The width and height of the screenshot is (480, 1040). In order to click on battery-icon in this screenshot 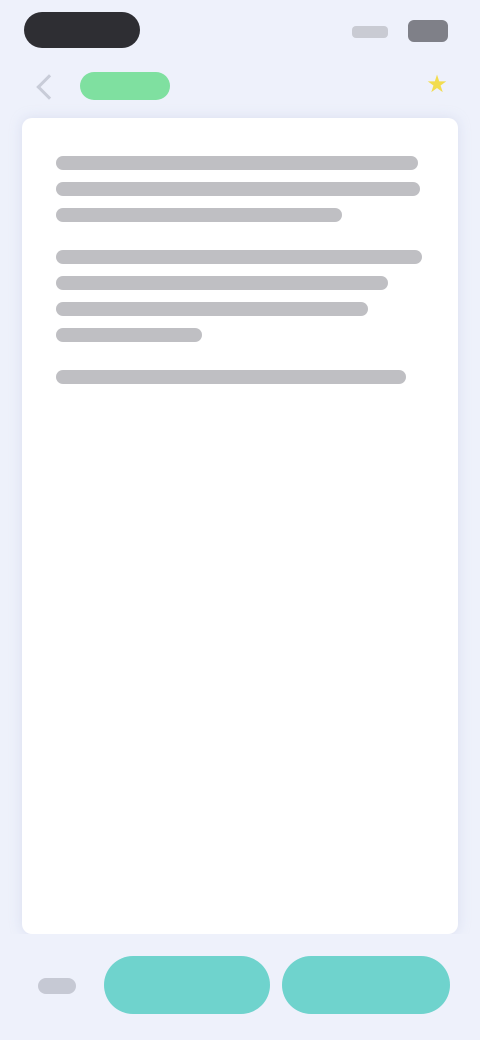, I will do `click(428, 31)`.